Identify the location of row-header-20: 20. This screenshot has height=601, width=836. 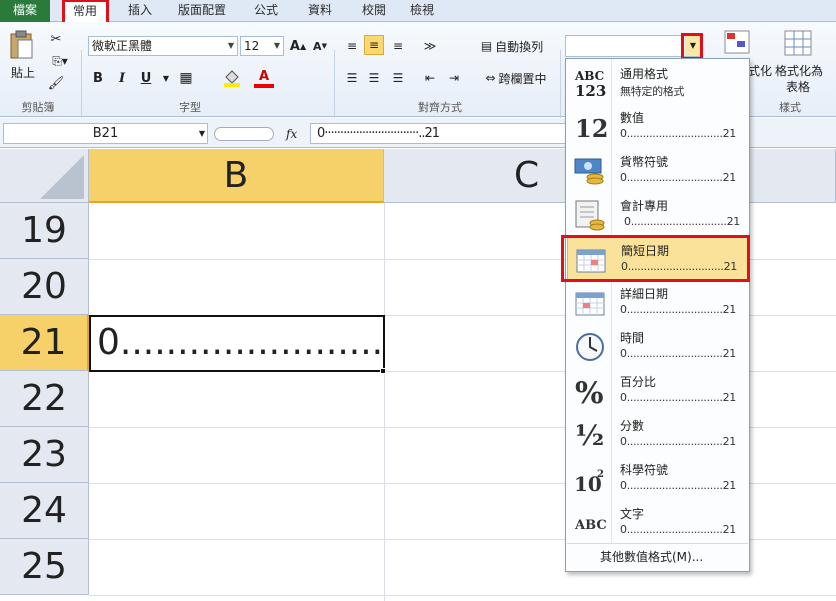
(44, 287).